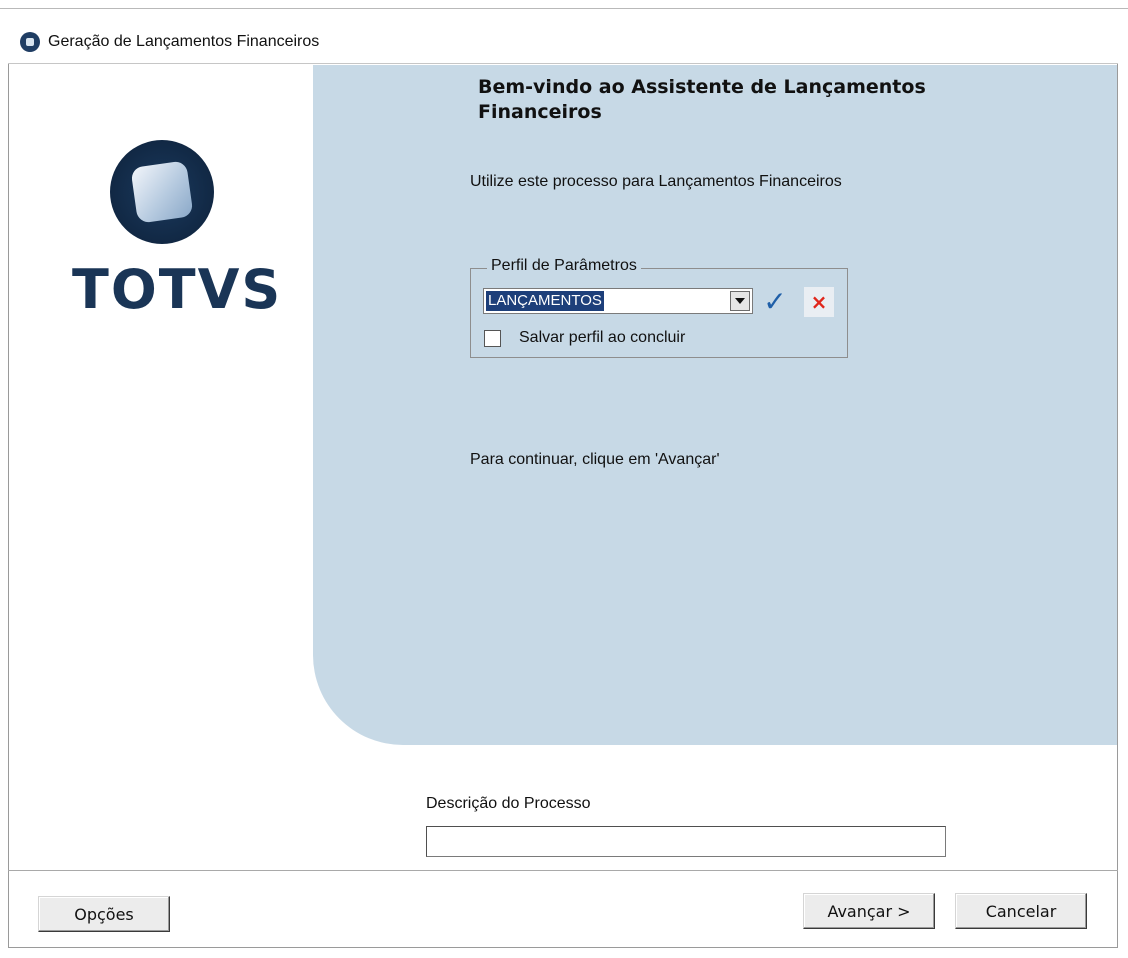 The width and height of the screenshot is (1128, 958). Describe the element at coordinates (162, 192) in the screenshot. I see `logo-square-icon` at that location.